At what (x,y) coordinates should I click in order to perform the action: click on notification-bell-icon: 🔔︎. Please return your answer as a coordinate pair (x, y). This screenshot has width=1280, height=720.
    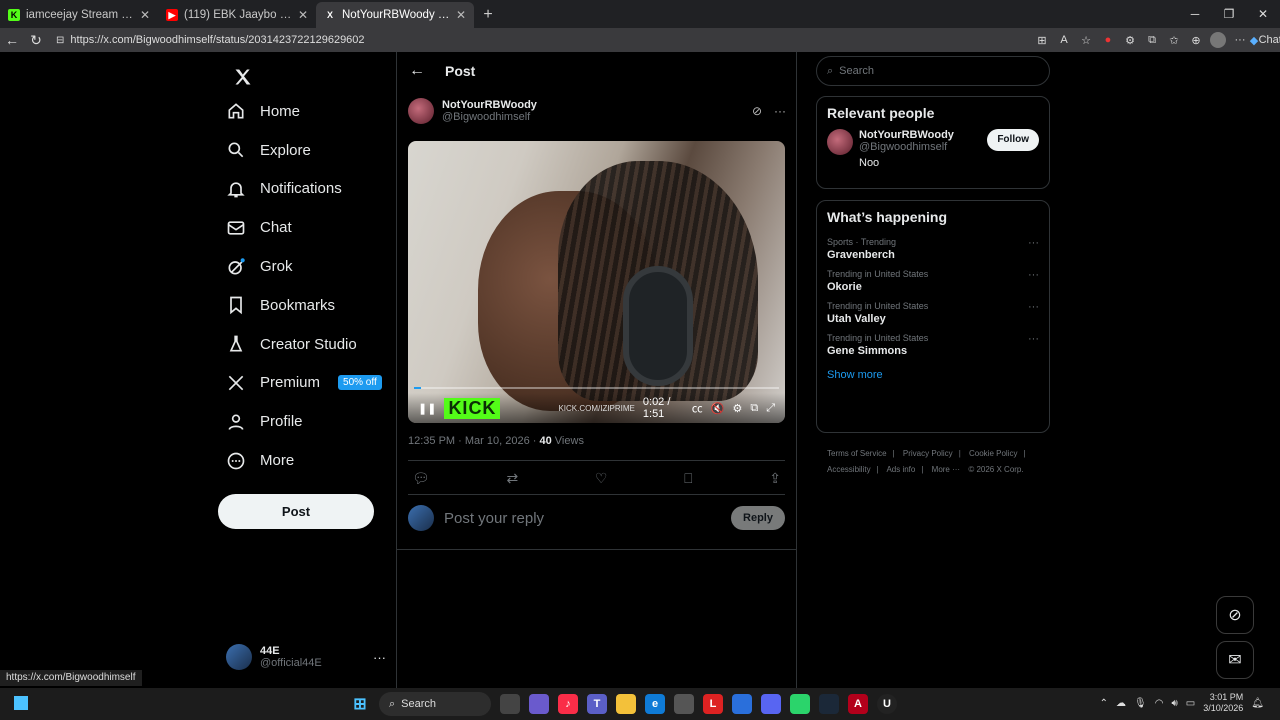
    Looking at the image, I should click on (1257, 703).